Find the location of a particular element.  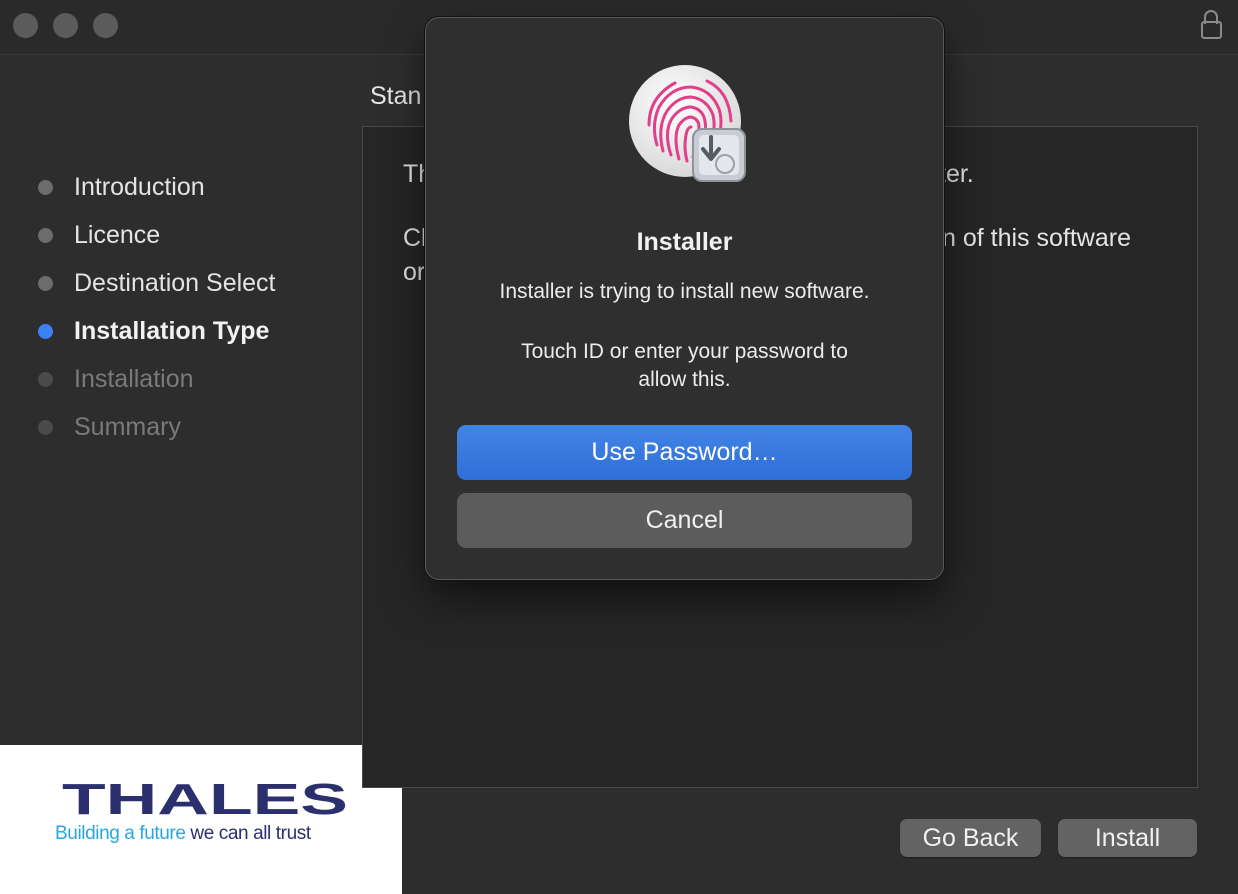

step-label: Licence is located at coordinates (117, 234).